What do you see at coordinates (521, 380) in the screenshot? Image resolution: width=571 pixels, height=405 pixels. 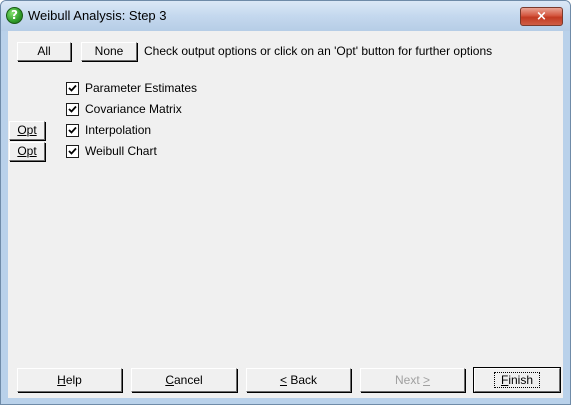 I see `finish-label: inish` at bounding box center [521, 380].